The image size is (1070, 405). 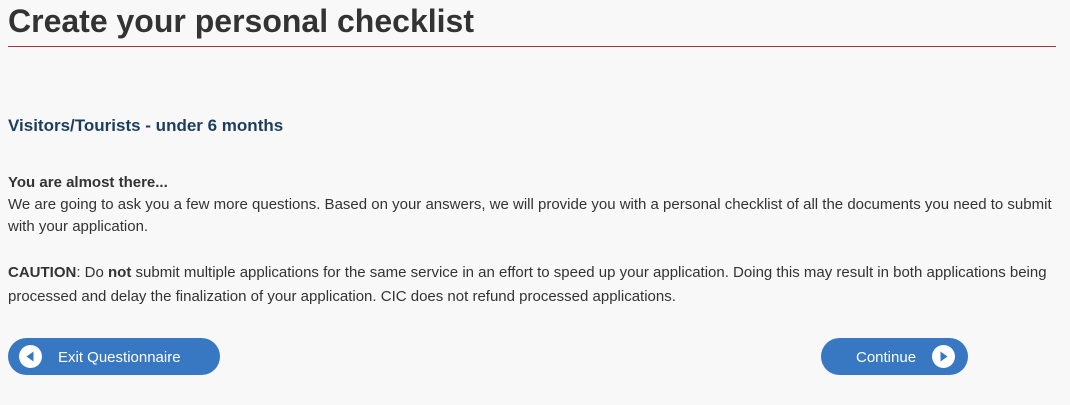 I want to click on page-title: Create your personal checklist, so click(x=241, y=21).